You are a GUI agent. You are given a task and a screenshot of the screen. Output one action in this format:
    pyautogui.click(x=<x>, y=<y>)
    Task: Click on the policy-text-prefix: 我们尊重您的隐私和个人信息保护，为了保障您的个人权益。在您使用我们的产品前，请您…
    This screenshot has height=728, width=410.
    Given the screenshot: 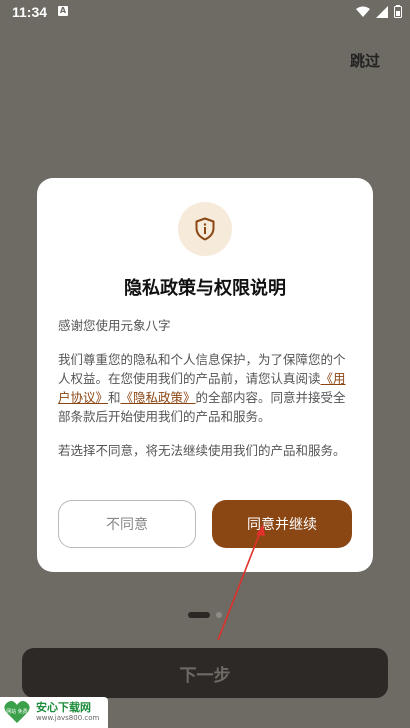 What is the action you would take?
    pyautogui.click(x=202, y=369)
    